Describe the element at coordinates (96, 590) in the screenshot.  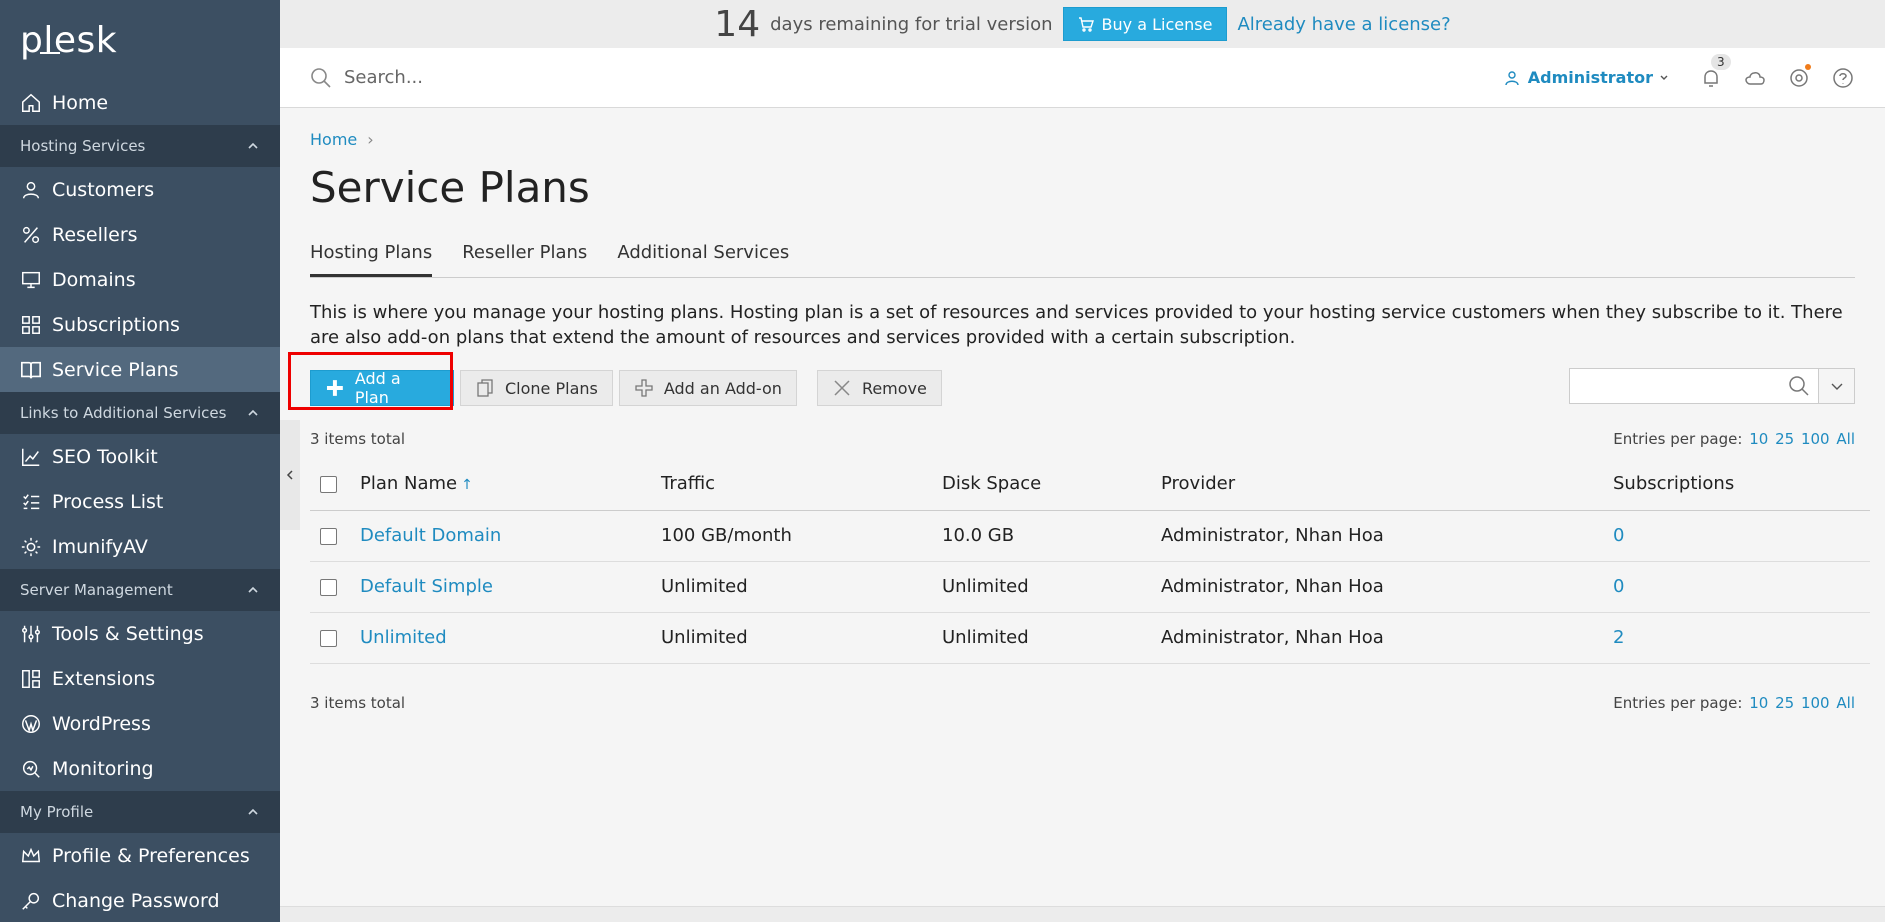
I see `nav-group-label: Server Management` at that location.